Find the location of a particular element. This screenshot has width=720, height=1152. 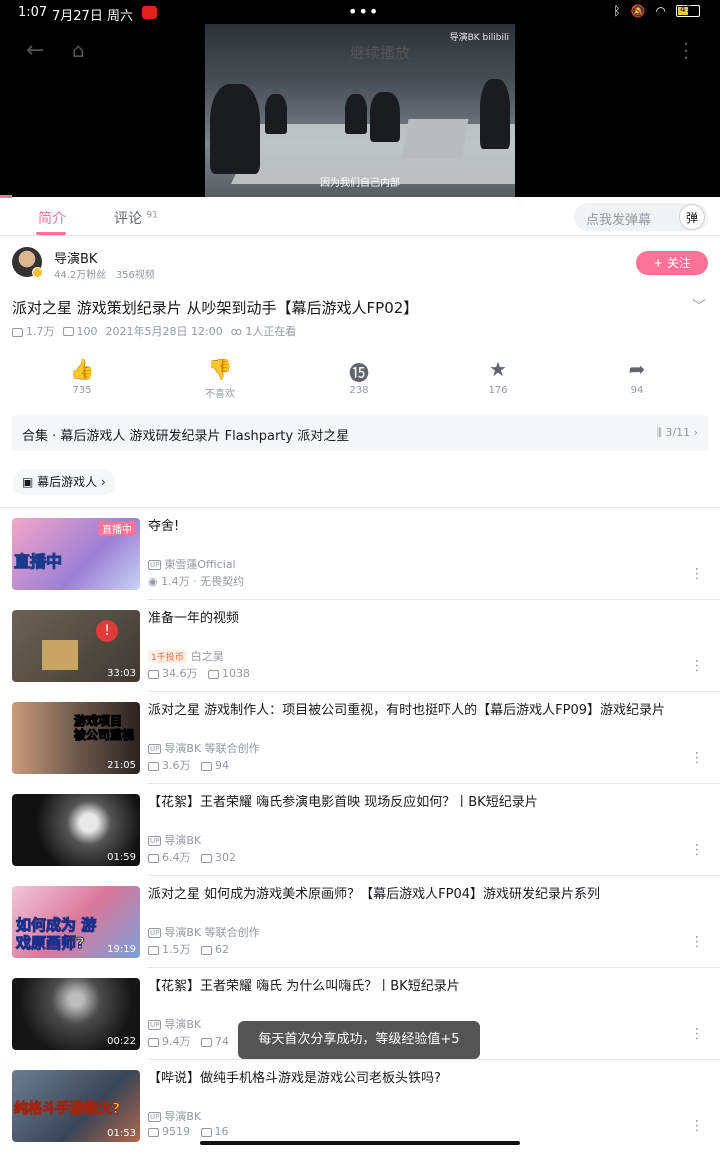

tab-active-indicator is located at coordinates (51, 233).